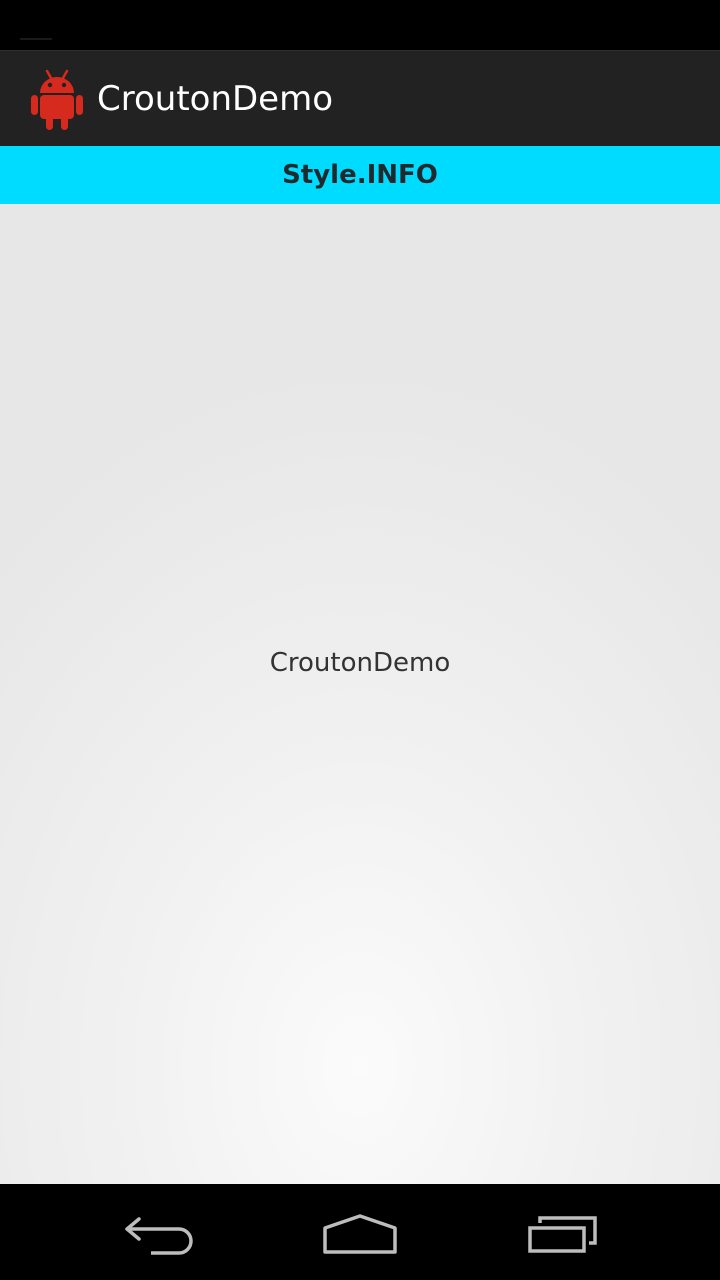 The image size is (720, 1280). What do you see at coordinates (57, 99) in the screenshot?
I see `android-robot-icon` at bounding box center [57, 99].